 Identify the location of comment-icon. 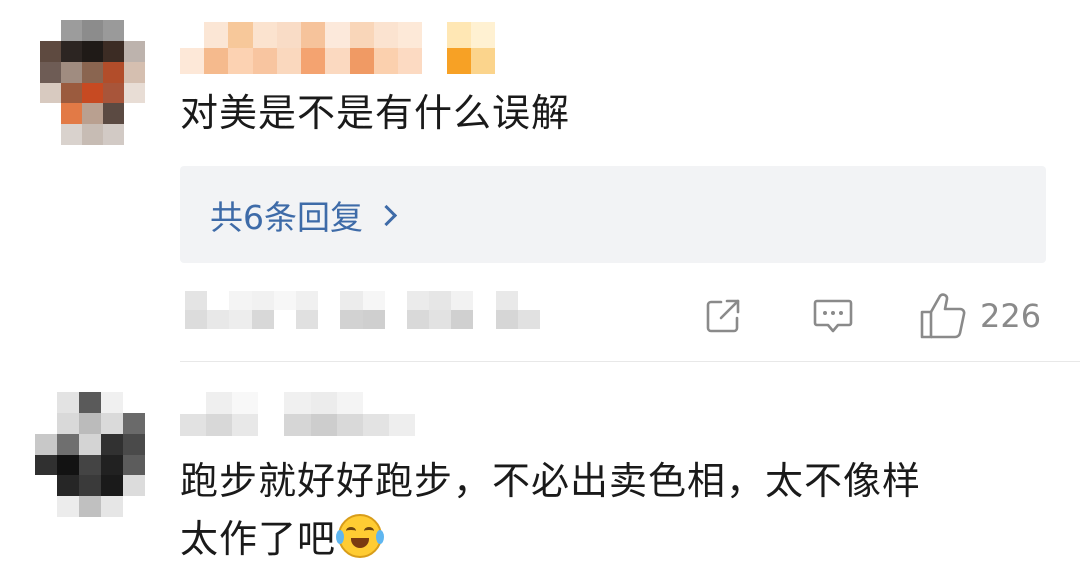
(833, 316).